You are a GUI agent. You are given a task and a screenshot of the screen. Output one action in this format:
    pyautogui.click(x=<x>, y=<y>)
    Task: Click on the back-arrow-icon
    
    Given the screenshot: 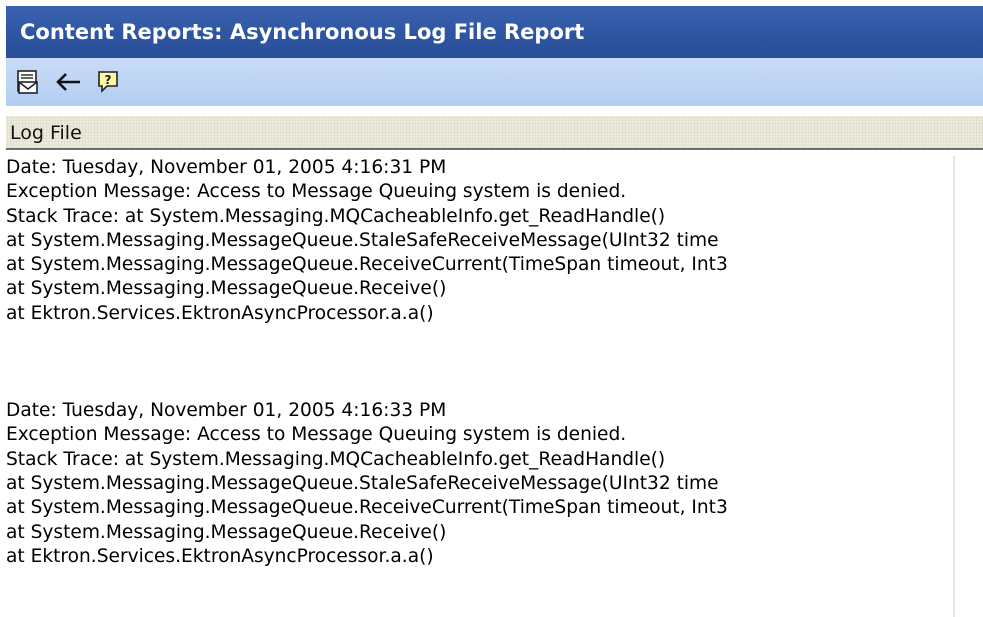 What is the action you would take?
    pyautogui.click(x=68, y=82)
    